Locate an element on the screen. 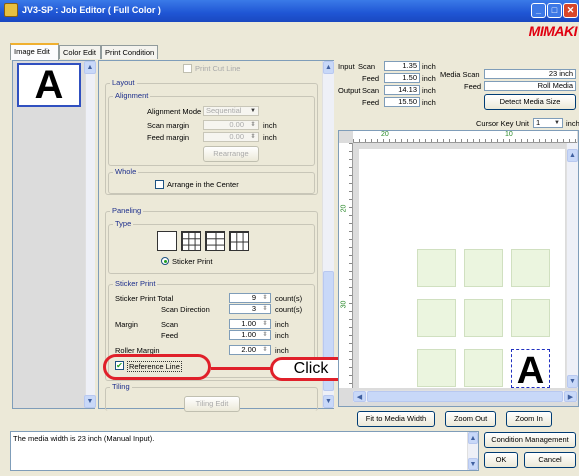  input-feed-label: Feed is located at coordinates (371, 78).